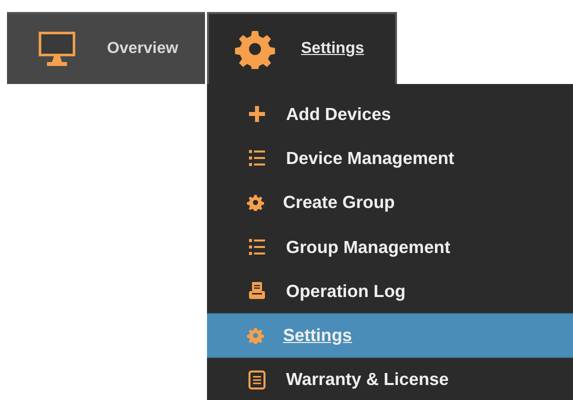 The width and height of the screenshot is (573, 400). I want to click on menu-item: Warranty & License, so click(390, 379).